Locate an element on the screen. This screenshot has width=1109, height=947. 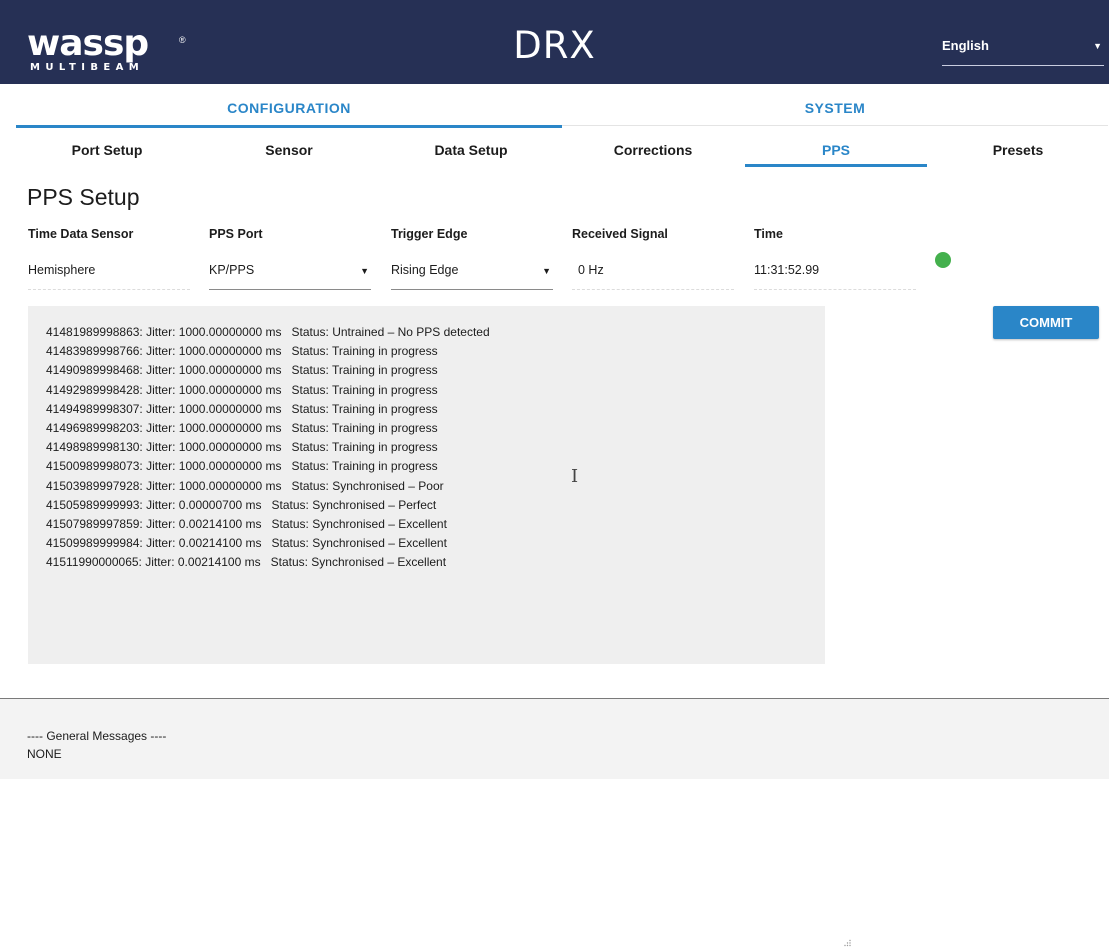
tab-configuration: CONFIGURATION is located at coordinates (289, 114).